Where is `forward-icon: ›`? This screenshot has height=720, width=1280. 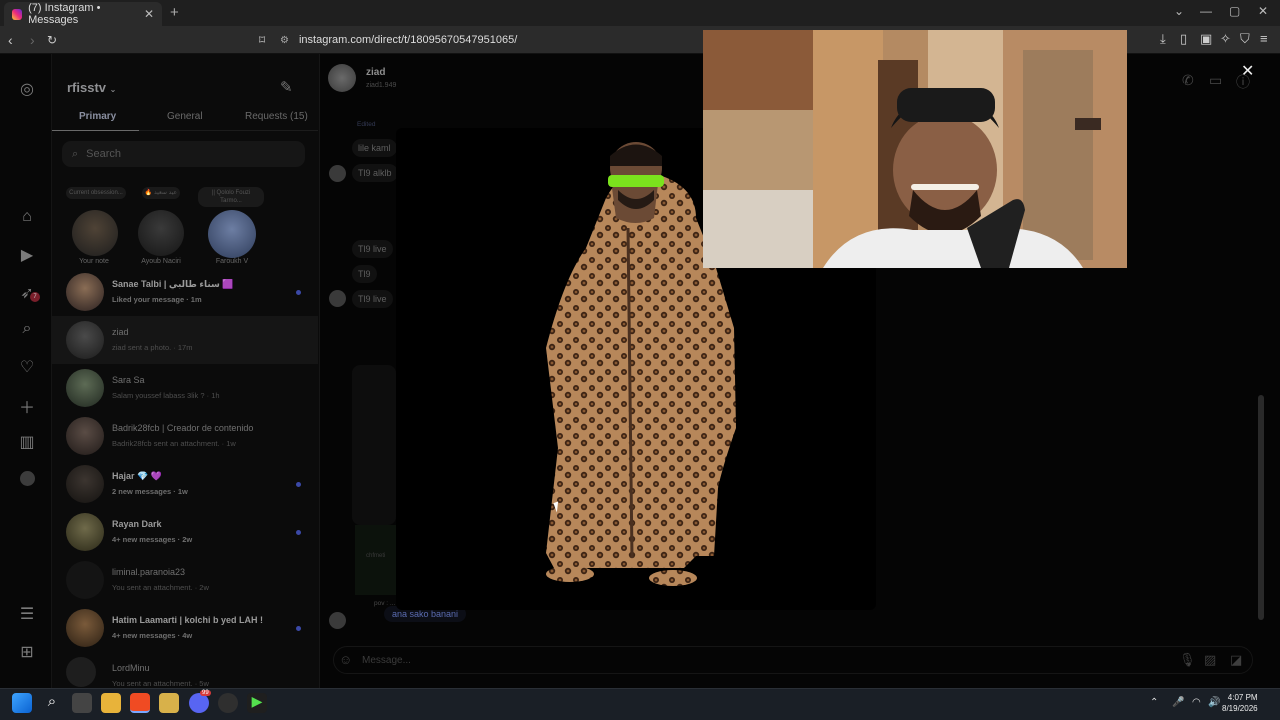 forward-icon: › is located at coordinates (32, 40).